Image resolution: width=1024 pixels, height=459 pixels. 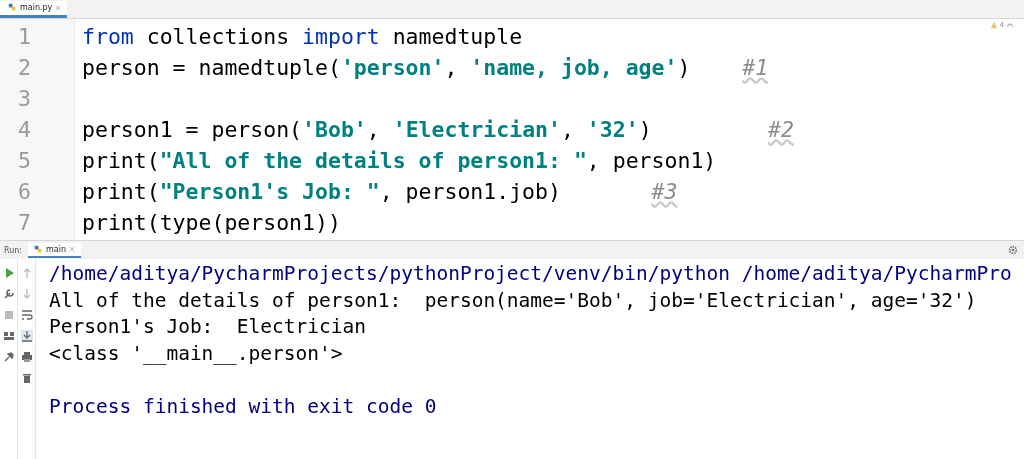 What do you see at coordinates (530, 274) in the screenshot?
I see `console-line: /home/aditya/PycharmProjects/pythonProject/venv/bin/python /home/aditya/PycharmPro` at bounding box center [530, 274].